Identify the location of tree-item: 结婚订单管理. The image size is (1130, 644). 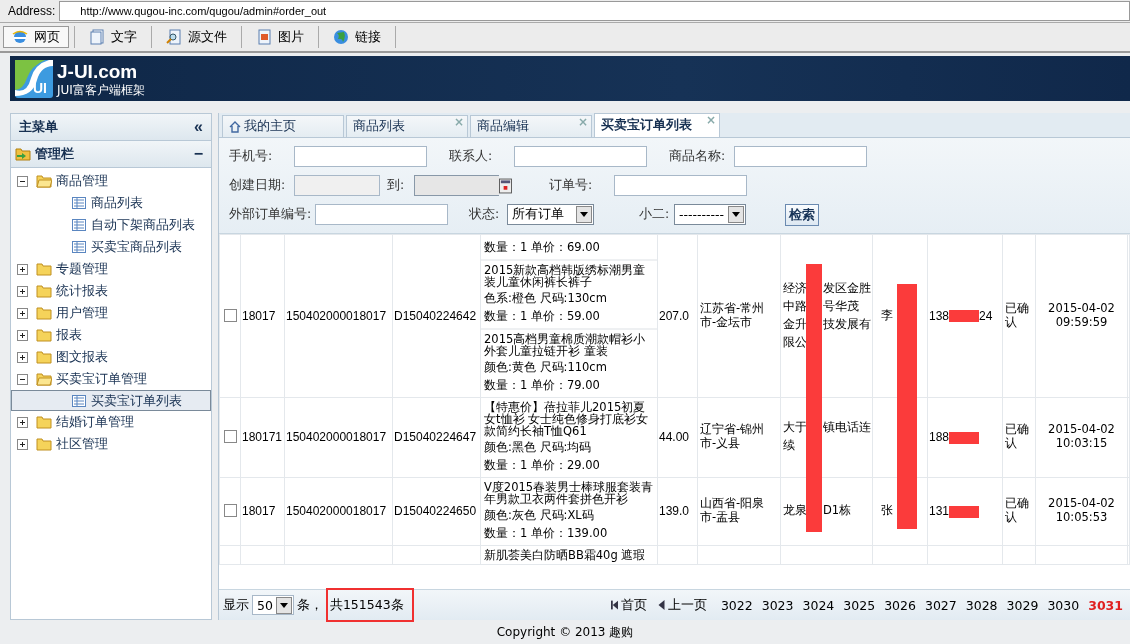
(95, 422).